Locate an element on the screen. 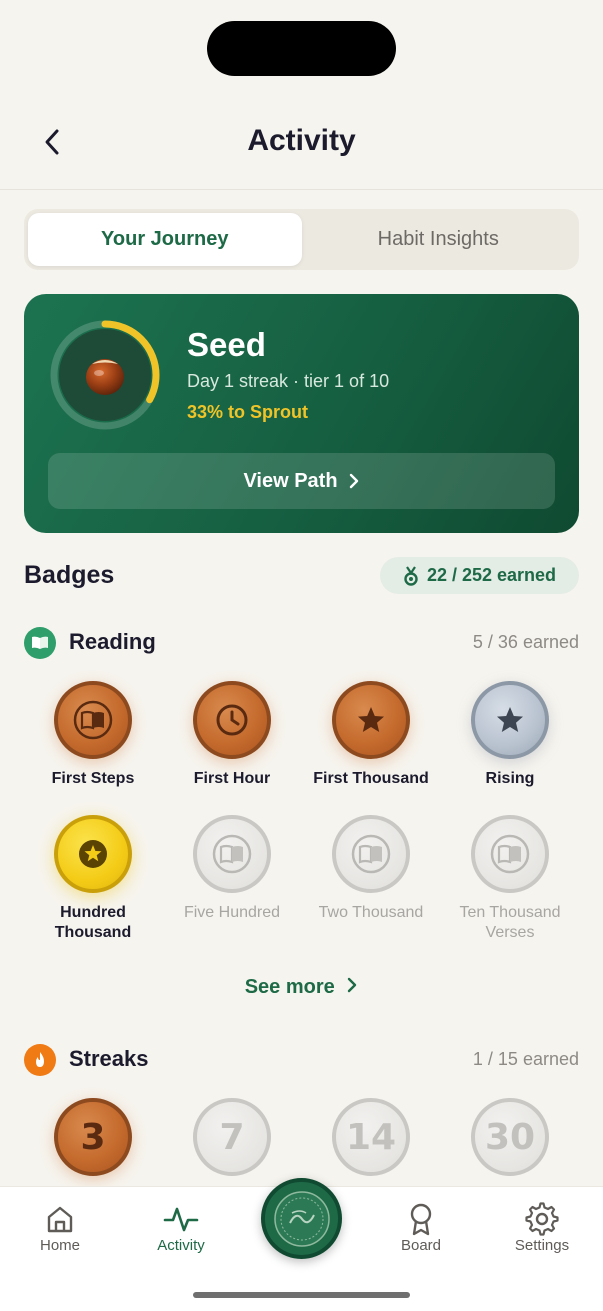  streak-number: 30 is located at coordinates (510, 1137).